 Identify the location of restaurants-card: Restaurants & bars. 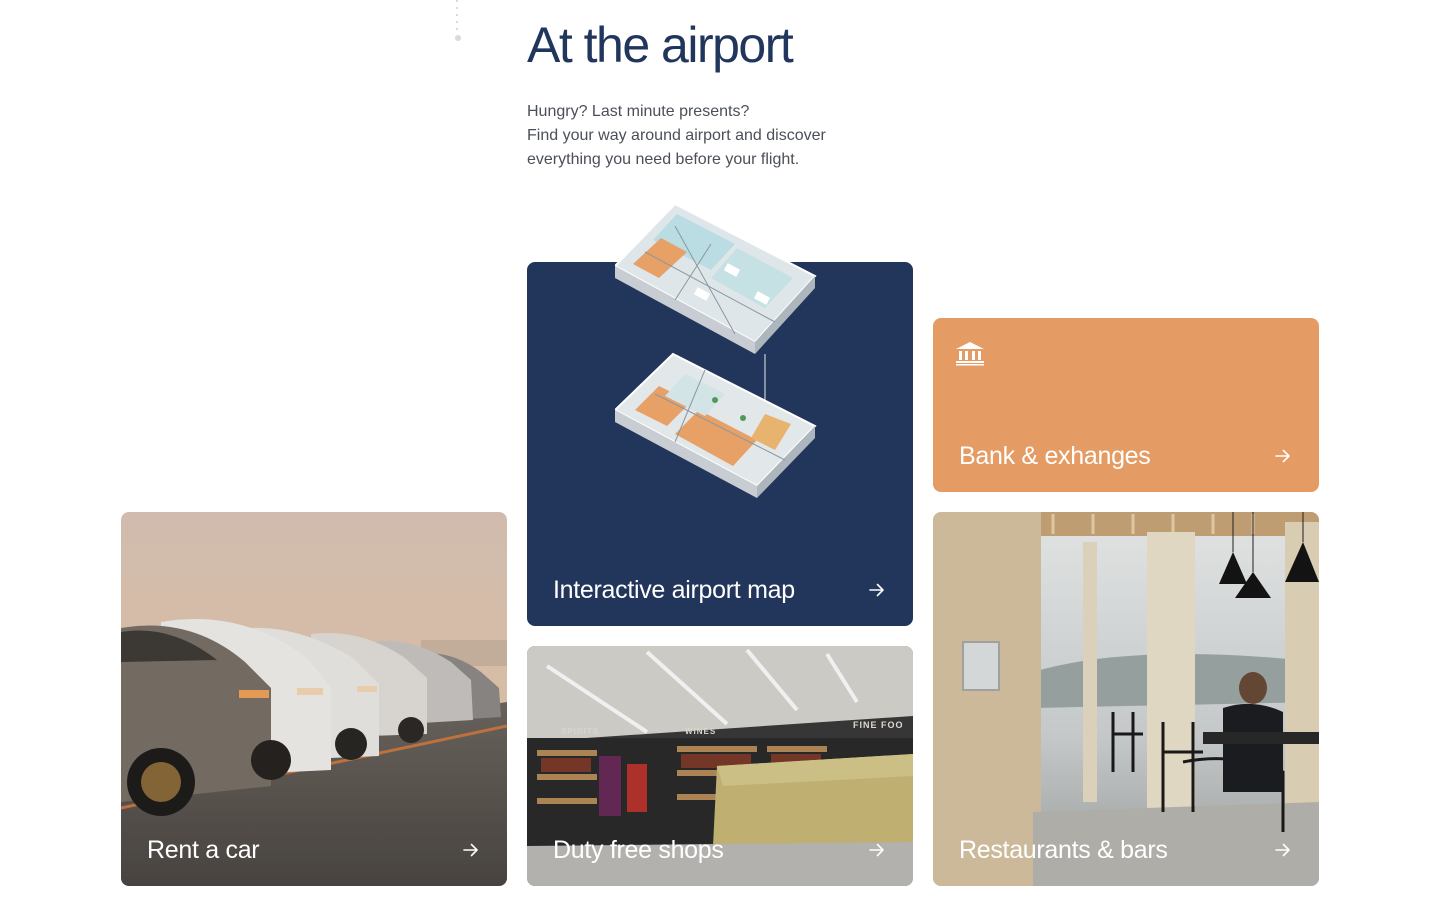
(1126, 699).